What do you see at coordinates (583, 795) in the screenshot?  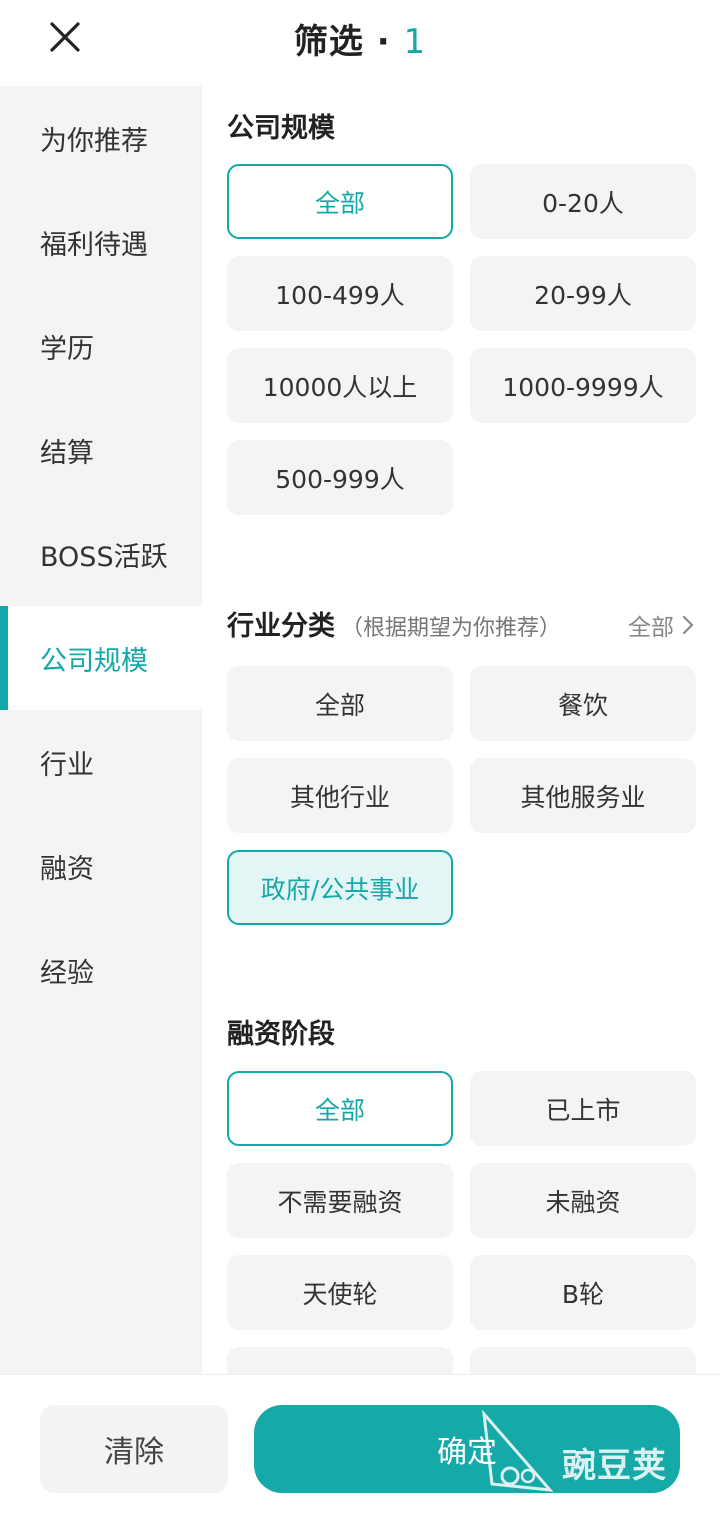 I see `option-industry-other-services: 其他服务业` at bounding box center [583, 795].